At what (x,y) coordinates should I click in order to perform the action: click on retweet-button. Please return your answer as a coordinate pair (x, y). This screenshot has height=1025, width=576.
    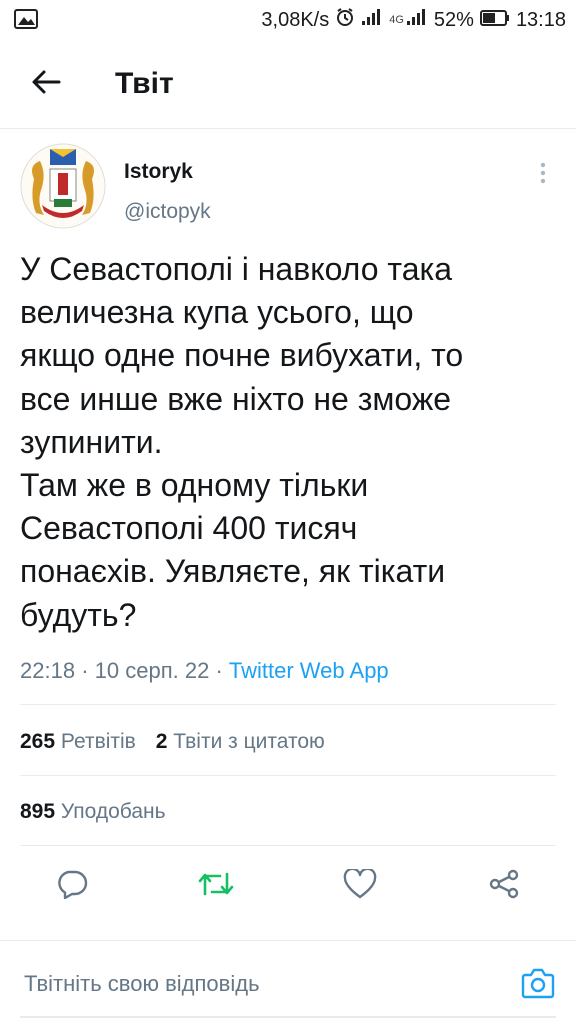
    Looking at the image, I should click on (216, 886).